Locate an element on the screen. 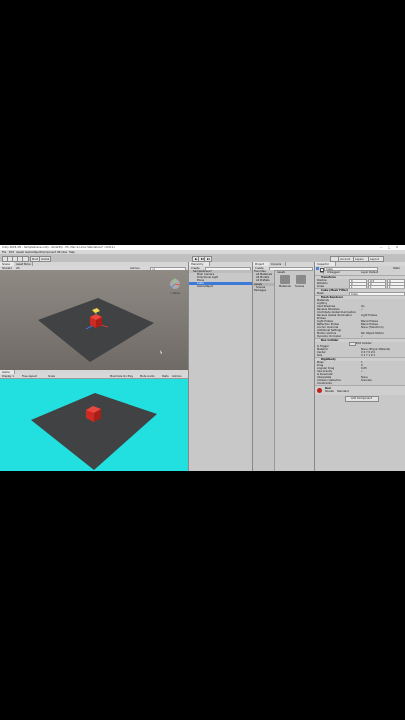 This screenshot has height=720, width=405. layers-label: Layers is located at coordinates (359, 259).